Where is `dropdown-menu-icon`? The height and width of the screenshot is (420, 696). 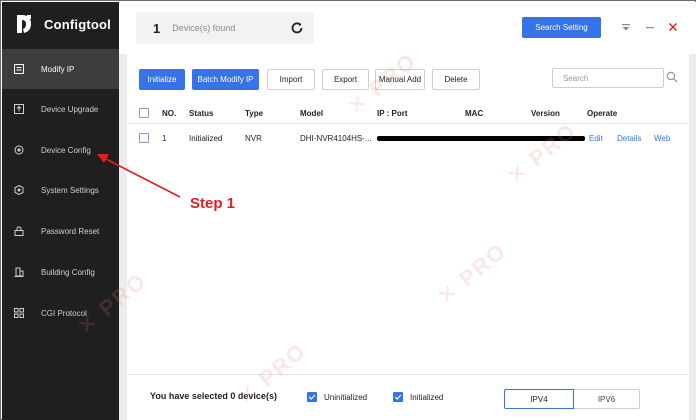
dropdown-menu-icon is located at coordinates (626, 27).